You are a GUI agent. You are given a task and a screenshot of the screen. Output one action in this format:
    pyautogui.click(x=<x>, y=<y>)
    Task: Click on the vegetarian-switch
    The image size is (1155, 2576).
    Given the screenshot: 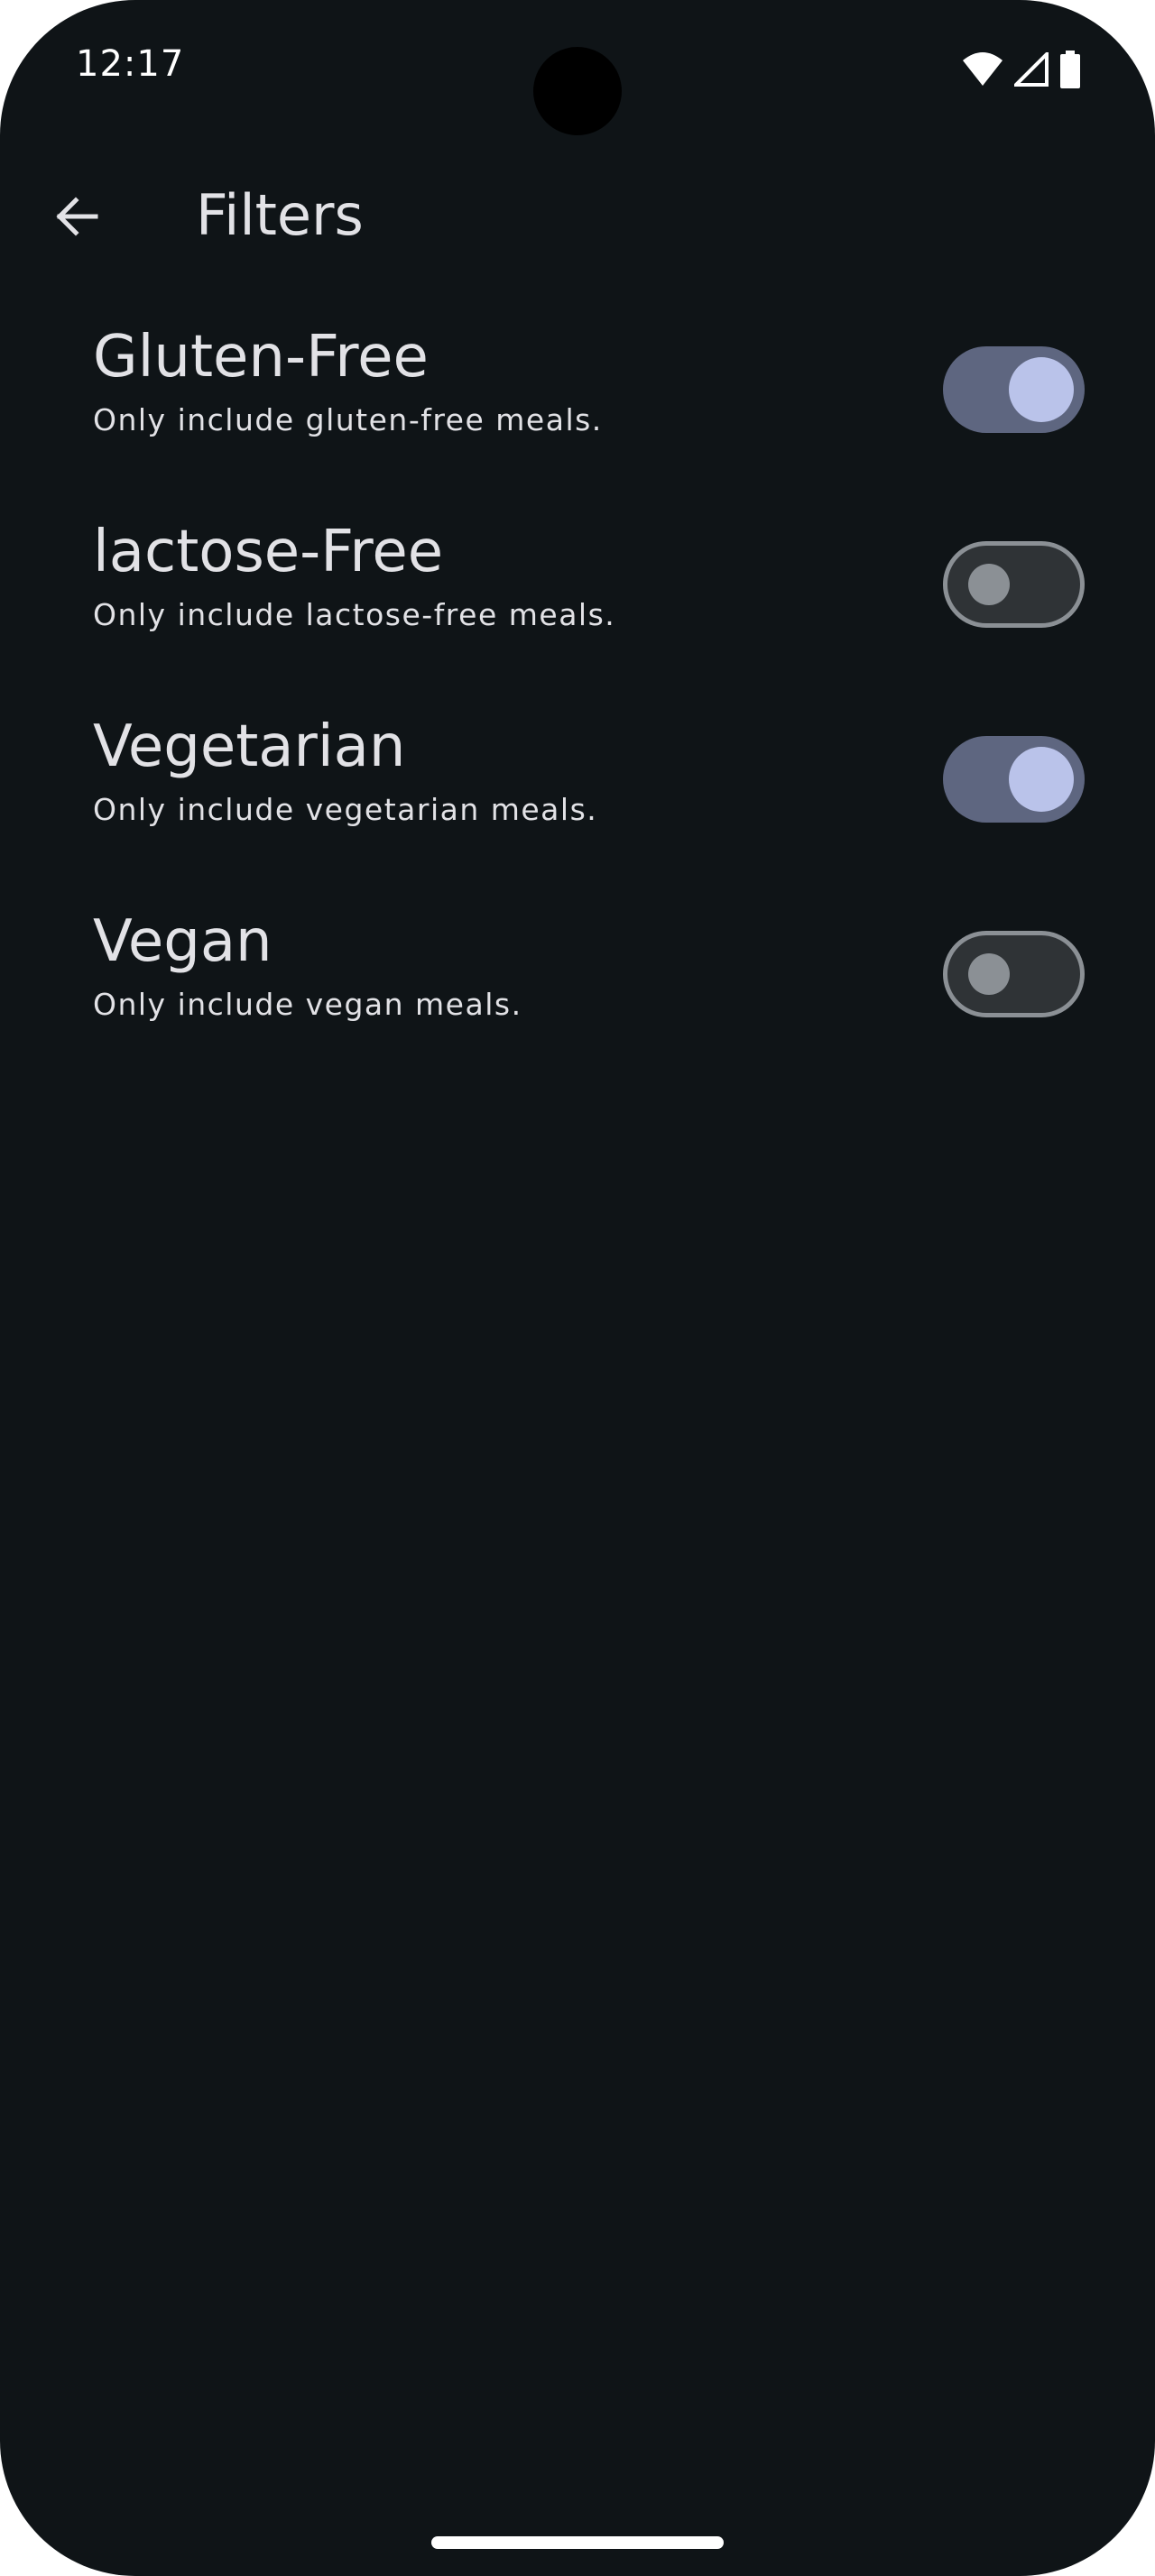 What is the action you would take?
    pyautogui.click(x=1014, y=779)
    